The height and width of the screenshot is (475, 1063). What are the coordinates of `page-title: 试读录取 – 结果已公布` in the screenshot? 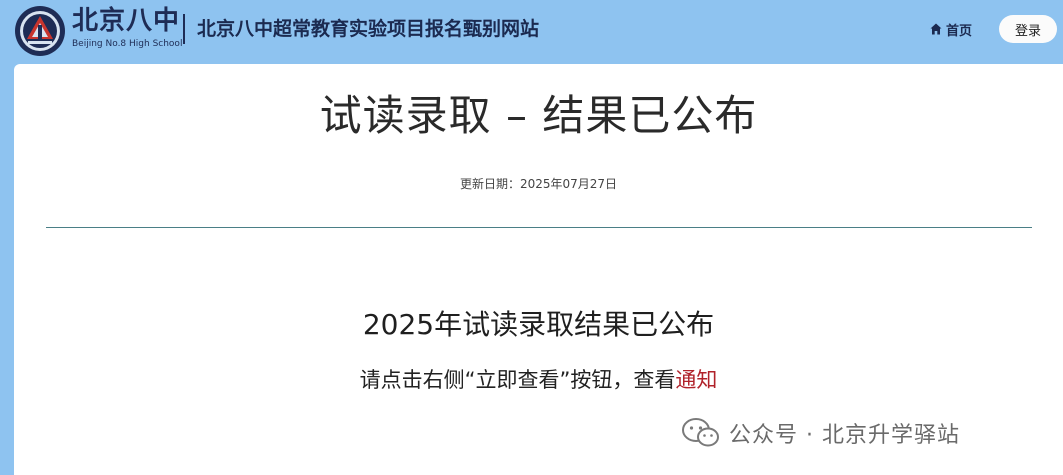 It's located at (538, 115).